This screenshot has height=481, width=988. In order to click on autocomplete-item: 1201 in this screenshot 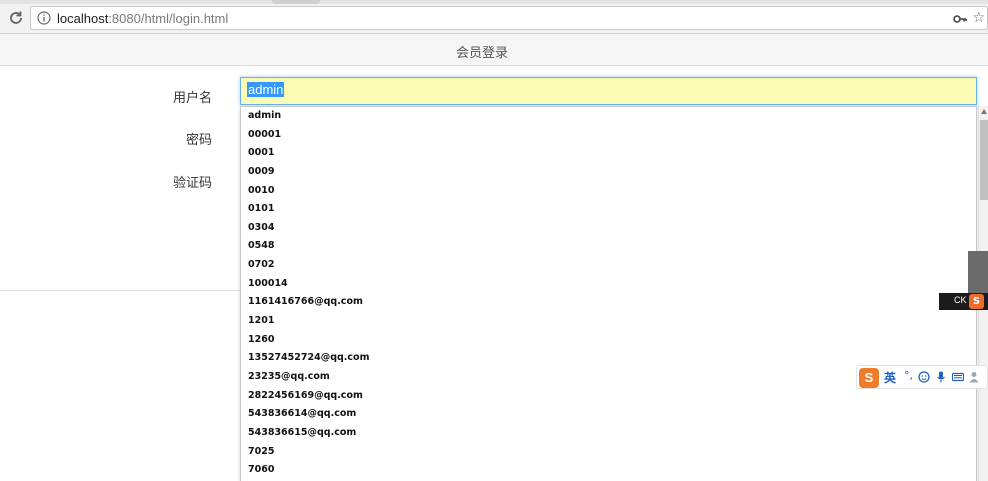, I will do `click(608, 321)`.